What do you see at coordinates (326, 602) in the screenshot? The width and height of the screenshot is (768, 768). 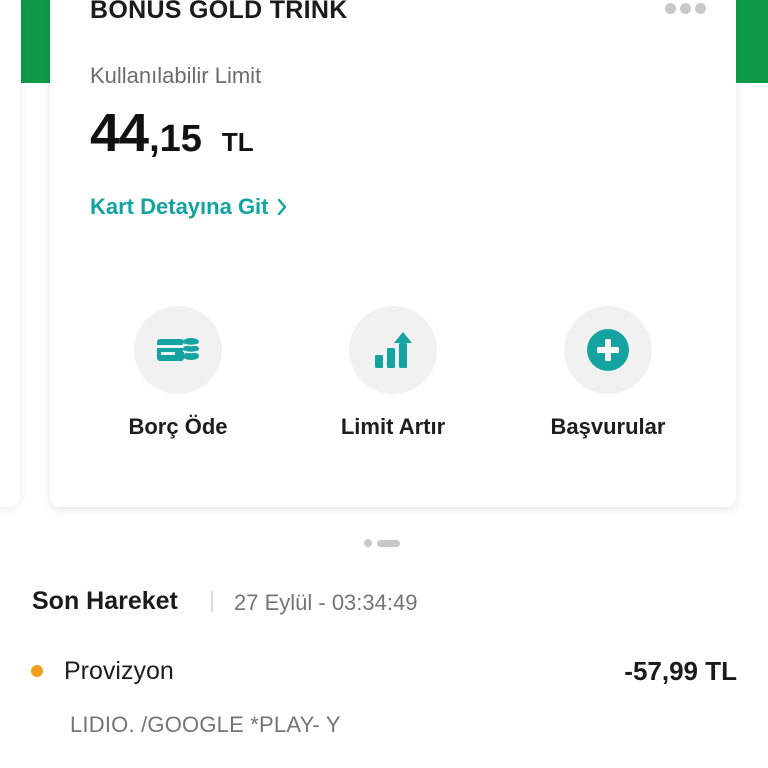 I see `last-transaction-date: 27 Eylül - 03:34:49` at bounding box center [326, 602].